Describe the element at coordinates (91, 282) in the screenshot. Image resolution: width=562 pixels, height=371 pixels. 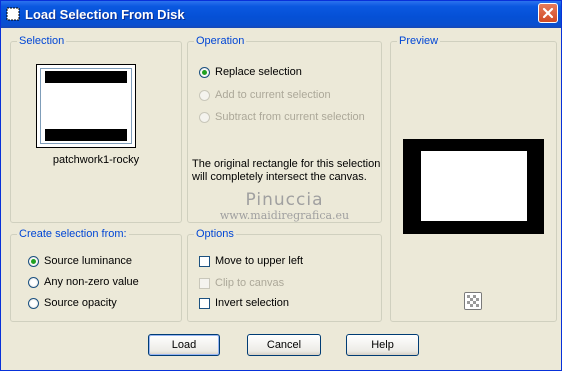
I see `radio-label: Any non-zero value` at that location.